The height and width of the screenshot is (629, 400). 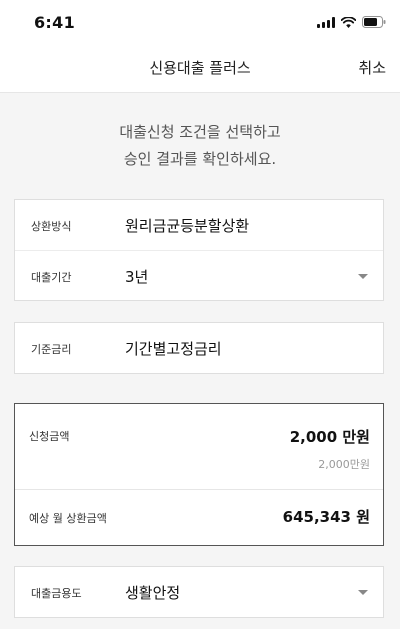 I want to click on purpose-card: 대출금용도 생활안정, so click(x=199, y=592).